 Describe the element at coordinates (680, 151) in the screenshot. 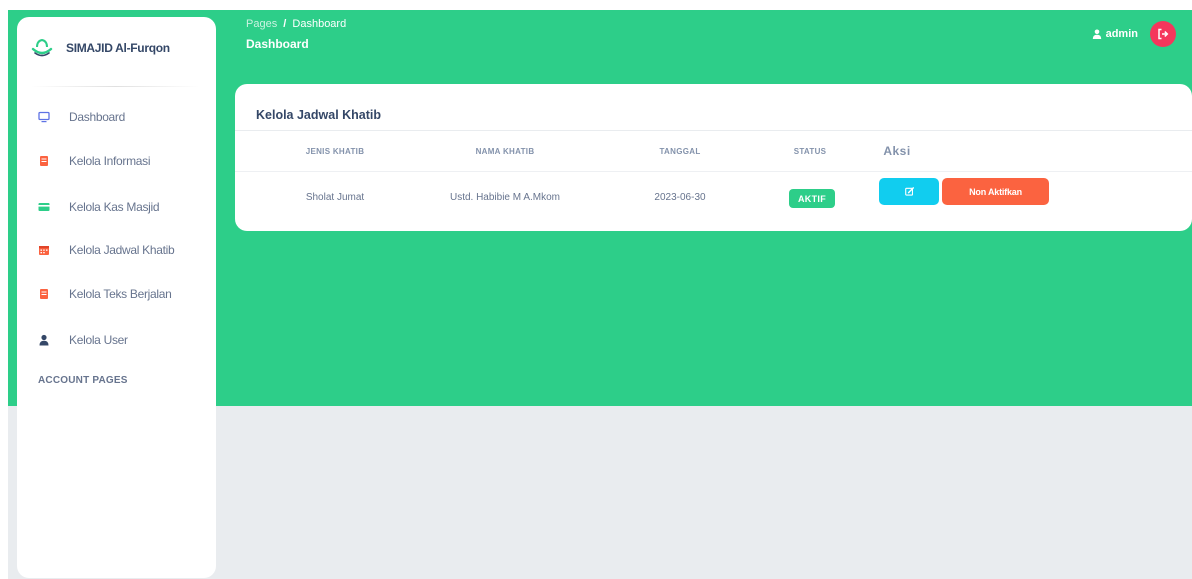

I see `column-header-tanggal: TANGGAL` at that location.